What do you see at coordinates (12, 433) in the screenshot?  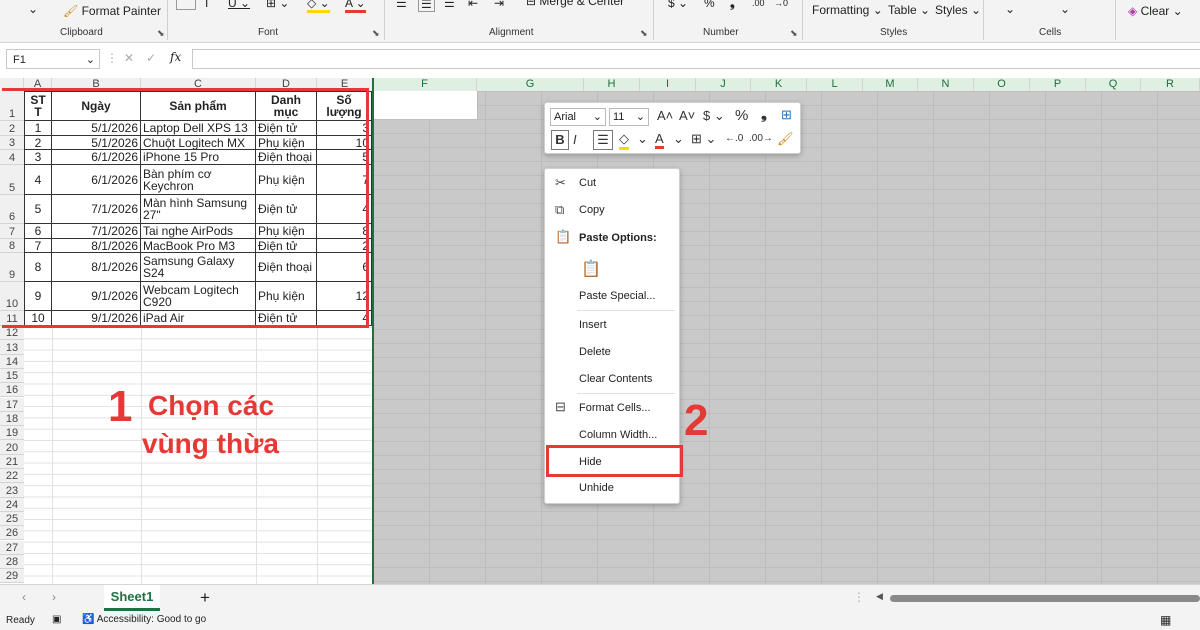 I see `row-header: 19` at bounding box center [12, 433].